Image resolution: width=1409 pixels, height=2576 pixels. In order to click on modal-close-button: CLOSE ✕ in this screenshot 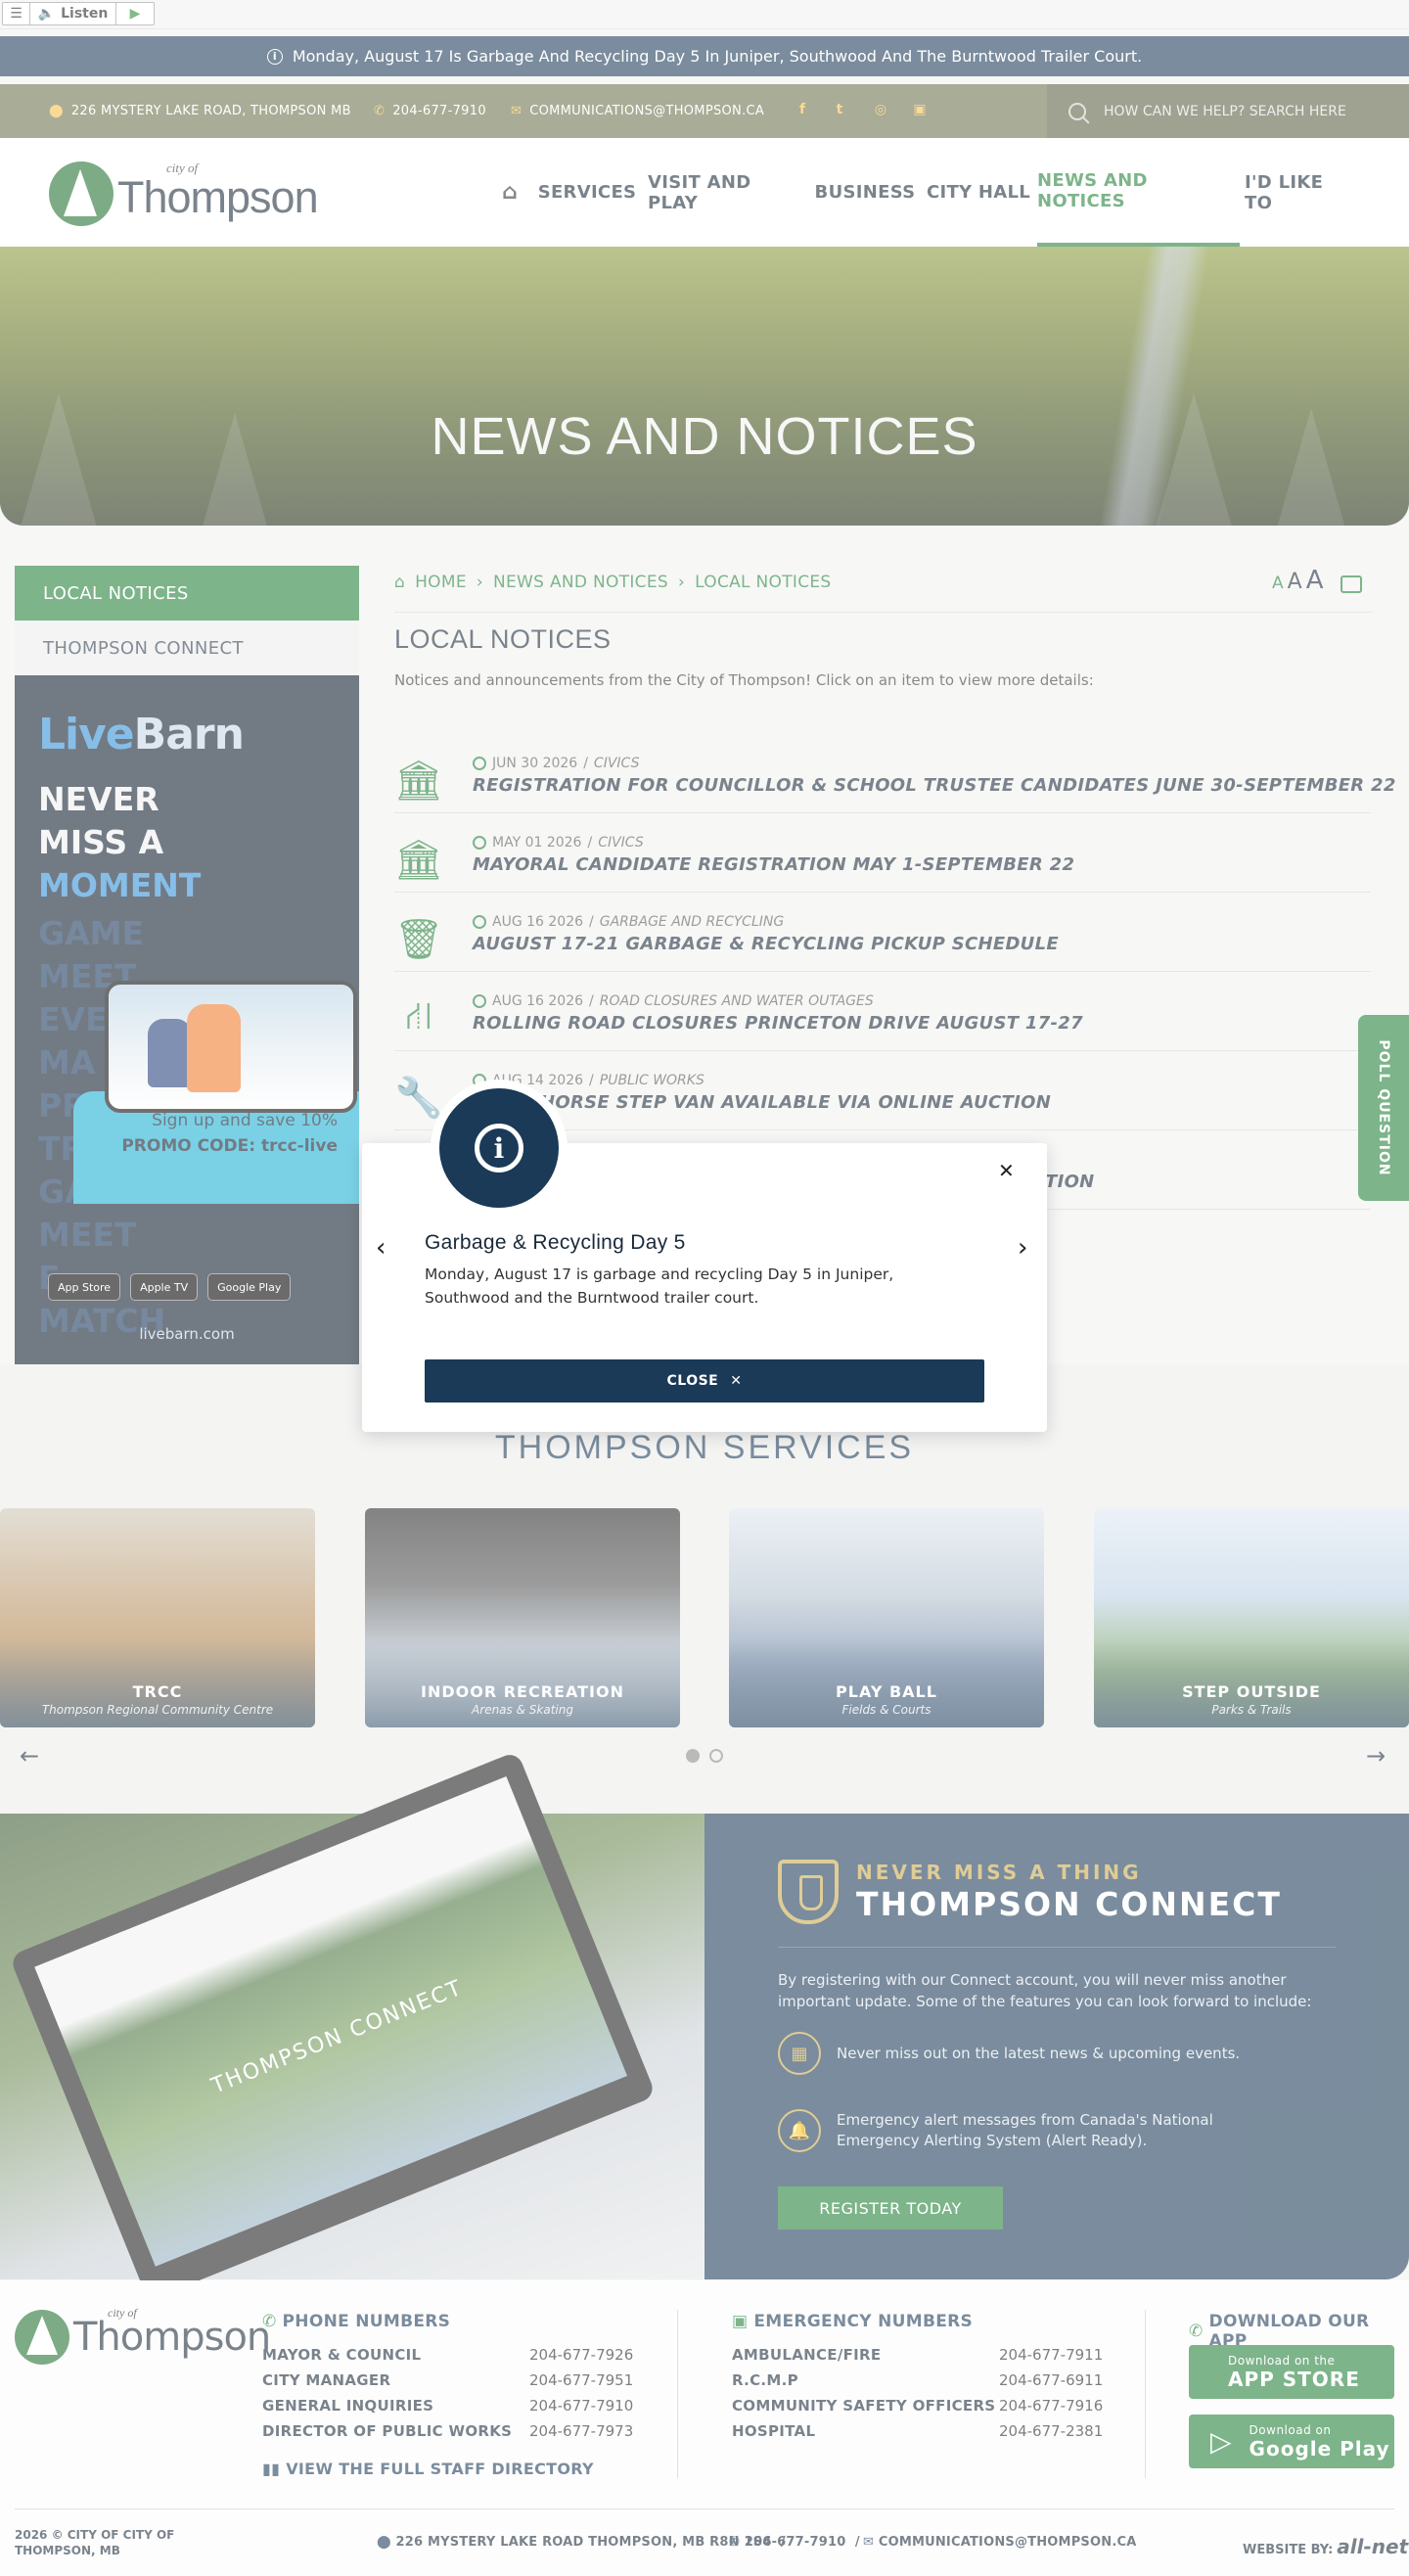, I will do `click(705, 1381)`.